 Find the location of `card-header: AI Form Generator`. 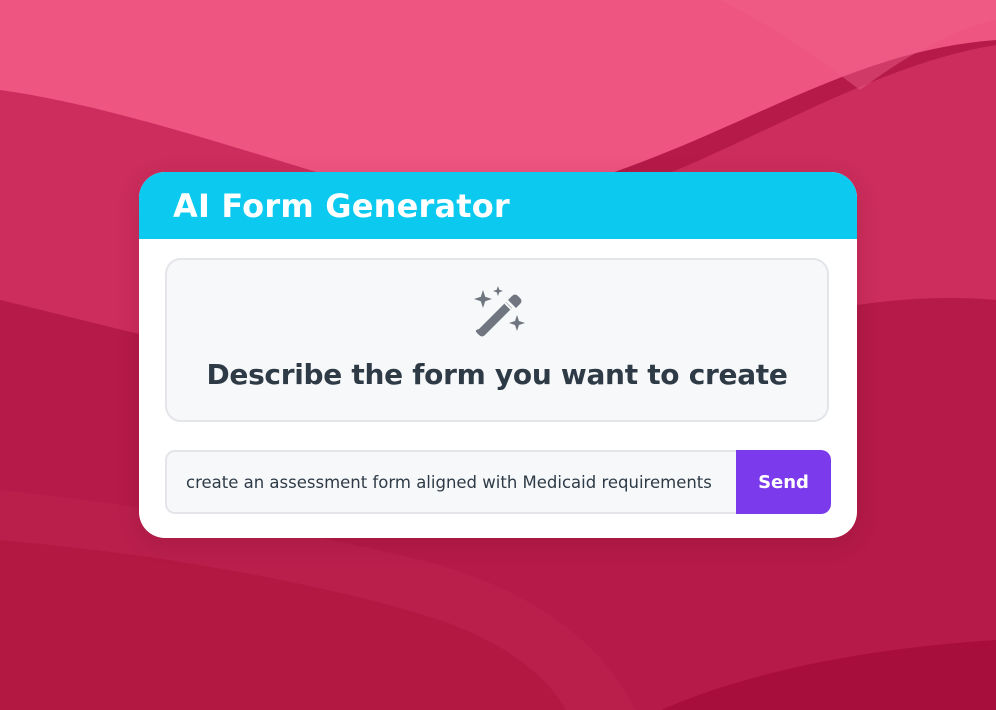

card-header: AI Form Generator is located at coordinates (498, 205).